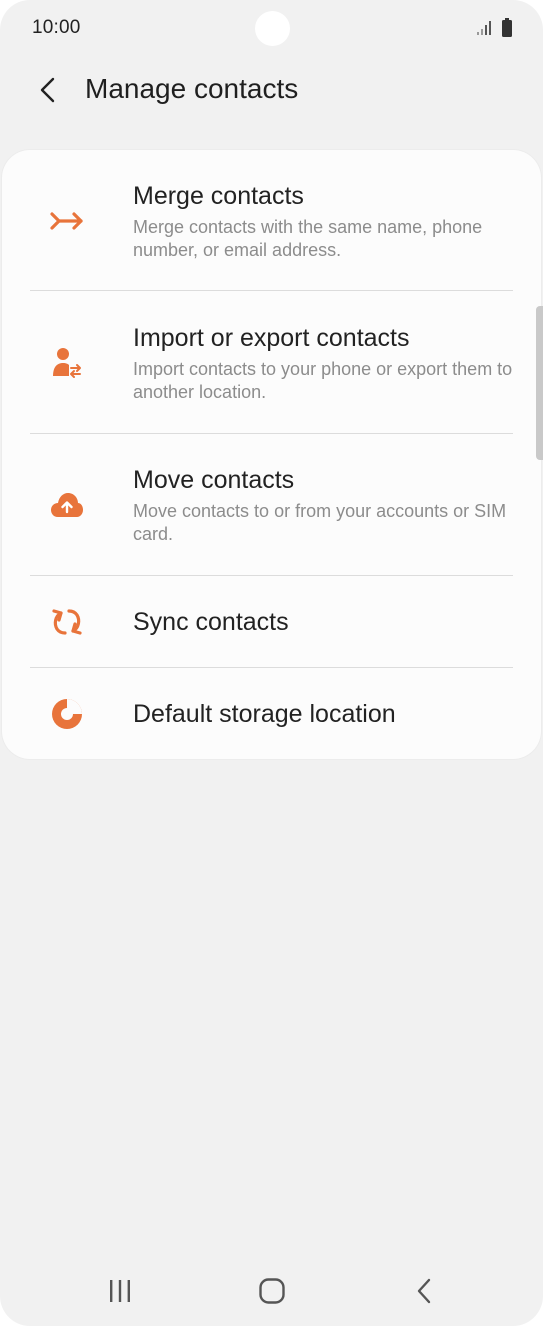  What do you see at coordinates (192, 88) in the screenshot?
I see `page-title: Manage contacts` at bounding box center [192, 88].